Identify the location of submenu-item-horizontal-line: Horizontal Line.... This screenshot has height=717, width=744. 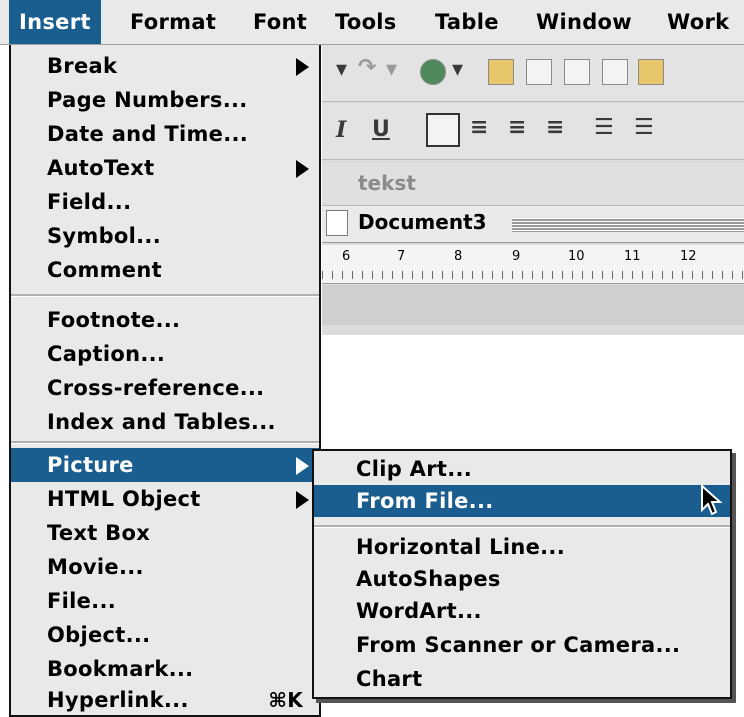
(522, 547).